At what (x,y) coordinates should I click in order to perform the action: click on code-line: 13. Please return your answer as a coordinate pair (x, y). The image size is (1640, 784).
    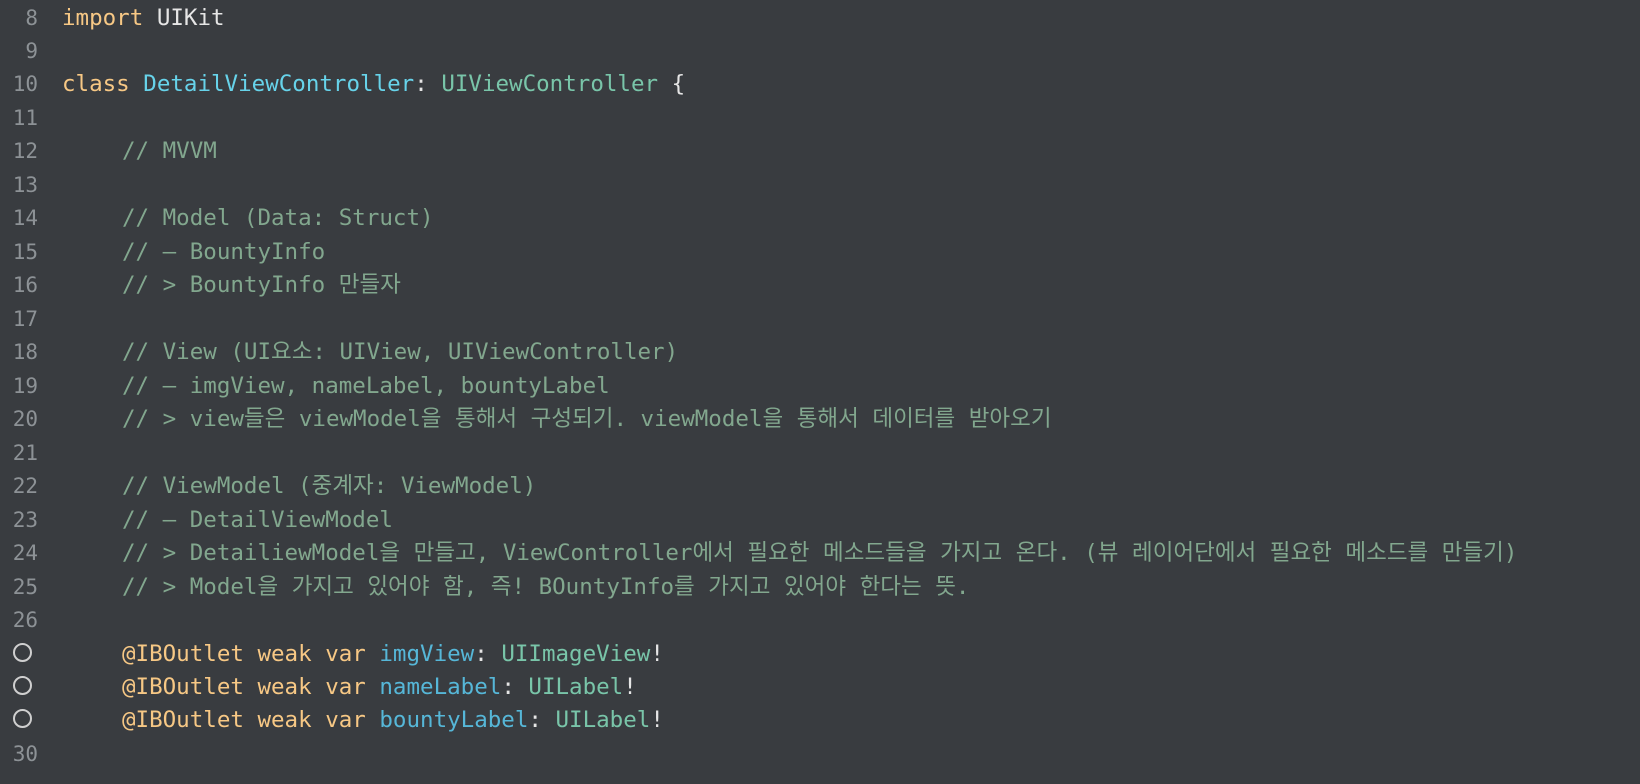
    Looking at the image, I should click on (820, 185).